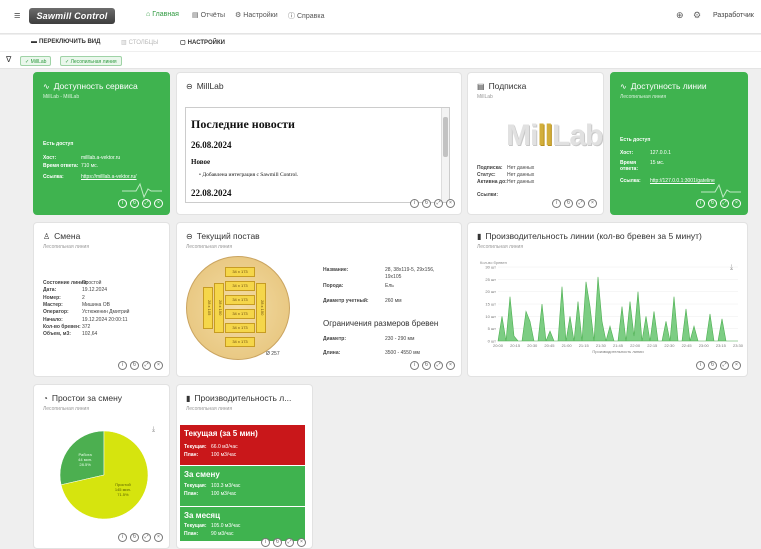 This screenshot has width=761, height=549. I want to click on nav-help: ⓘ Справка, so click(306, 17).